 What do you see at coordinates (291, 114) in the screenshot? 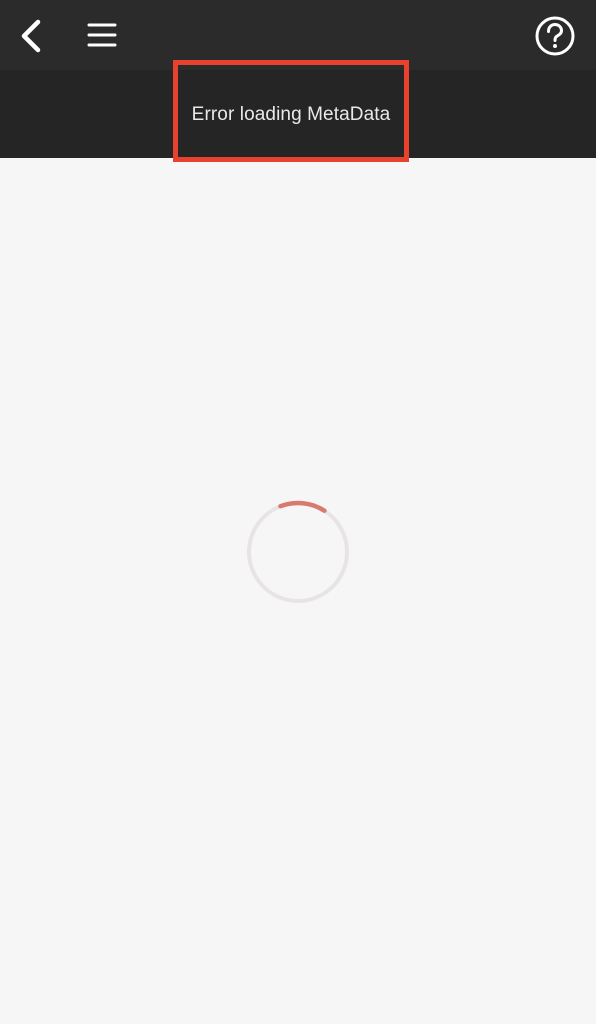
I see `error-message: Error loading MetaData` at bounding box center [291, 114].